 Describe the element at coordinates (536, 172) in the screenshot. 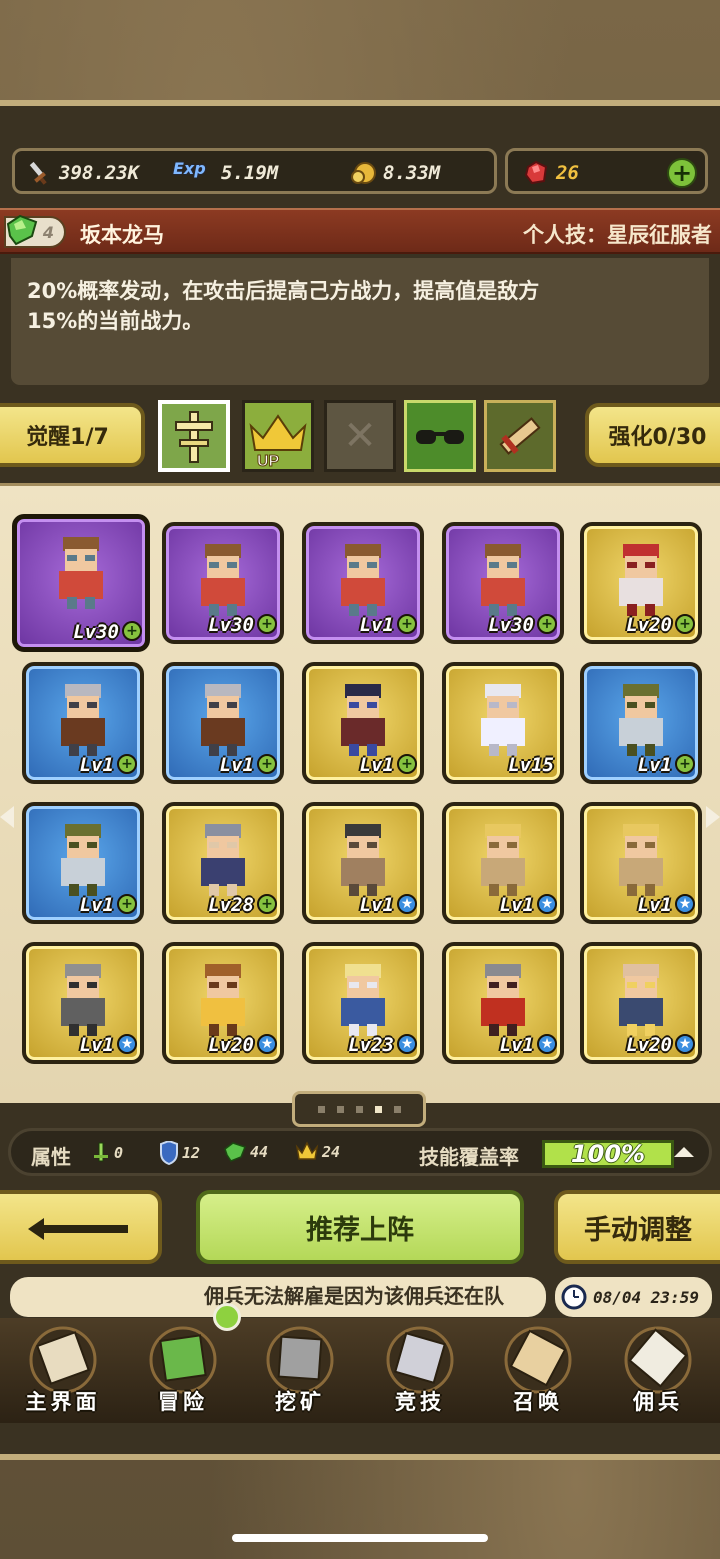

I see `ruby-icon` at that location.